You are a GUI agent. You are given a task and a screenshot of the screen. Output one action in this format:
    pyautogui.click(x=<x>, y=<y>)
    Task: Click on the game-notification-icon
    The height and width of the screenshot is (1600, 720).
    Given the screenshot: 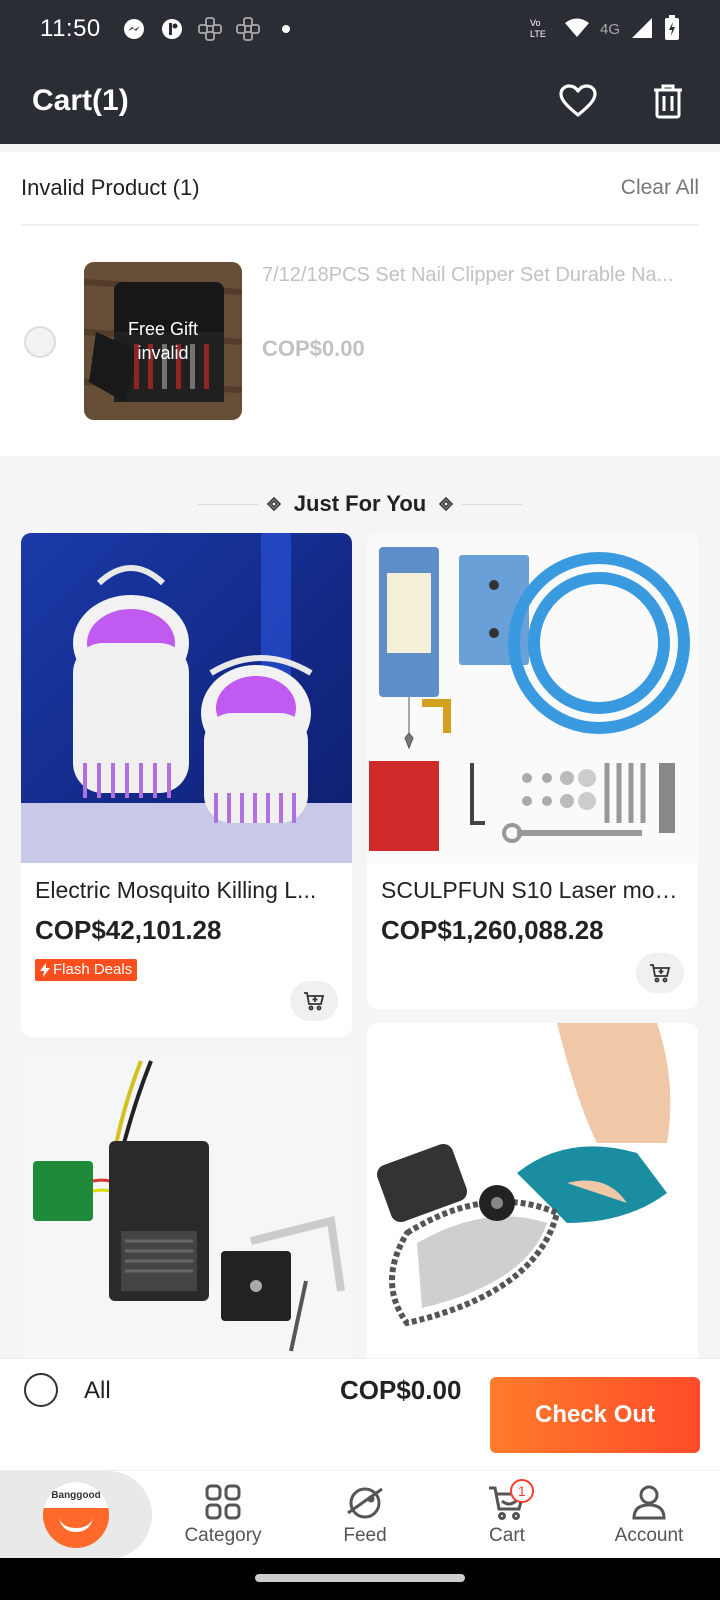 What is the action you would take?
    pyautogui.click(x=210, y=29)
    